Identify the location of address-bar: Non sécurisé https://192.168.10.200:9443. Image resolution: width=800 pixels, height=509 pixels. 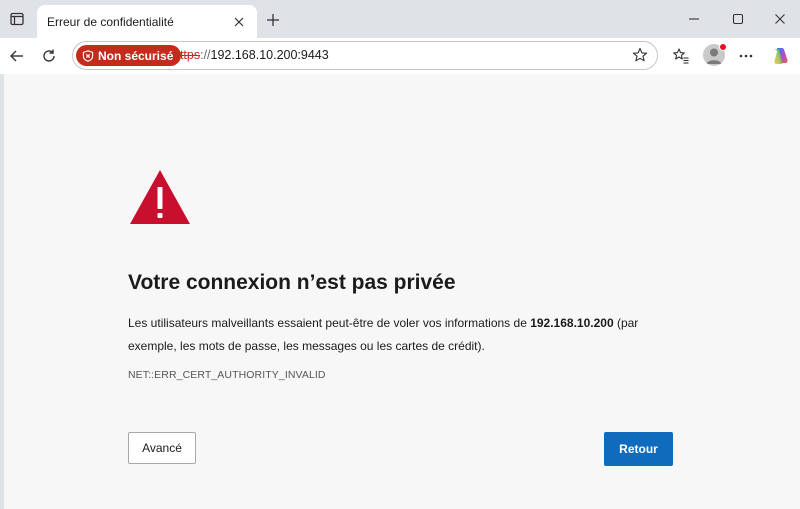
(365, 55).